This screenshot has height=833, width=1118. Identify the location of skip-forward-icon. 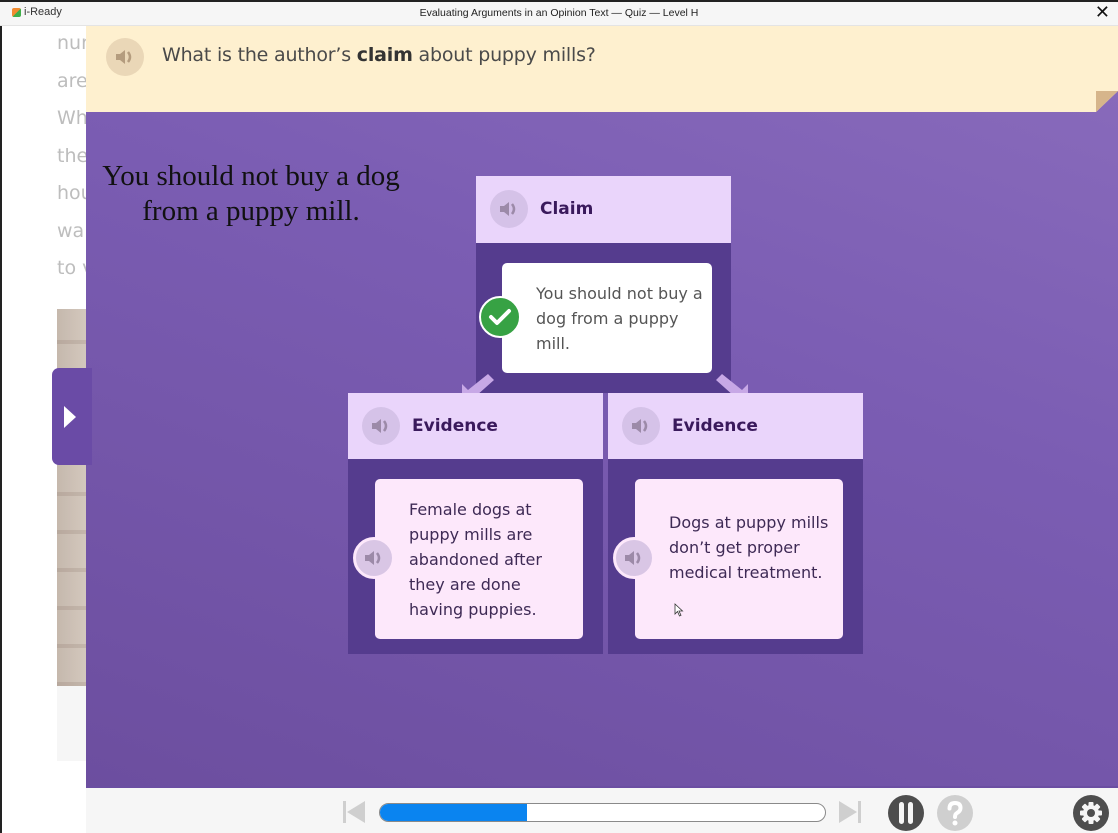
(850, 812).